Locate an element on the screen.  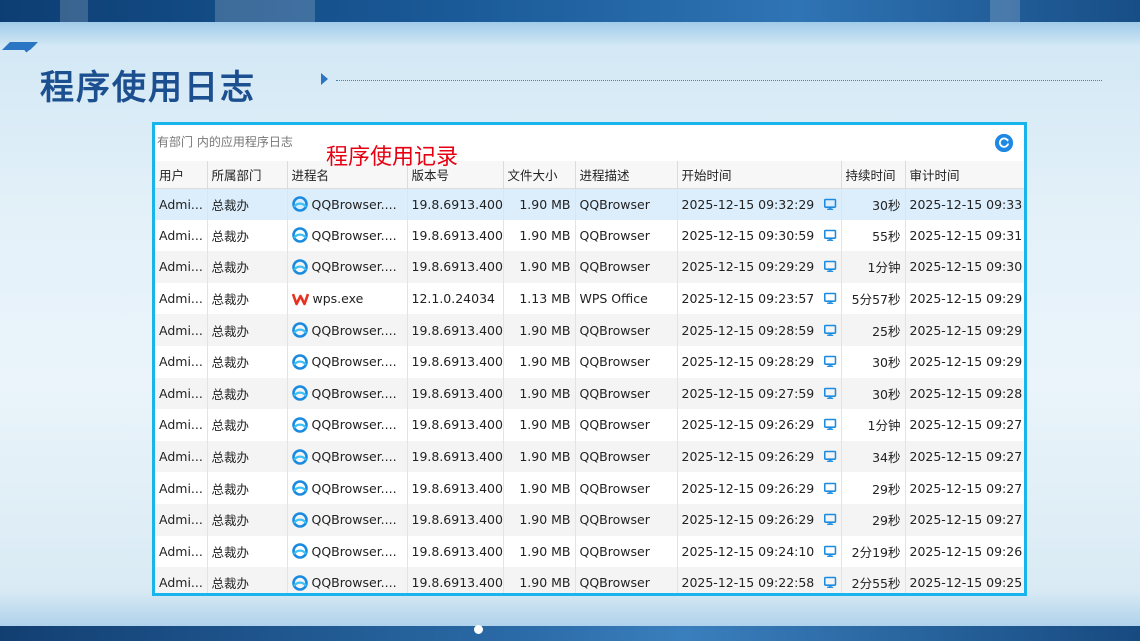
refresh-button is located at coordinates (1004, 143).